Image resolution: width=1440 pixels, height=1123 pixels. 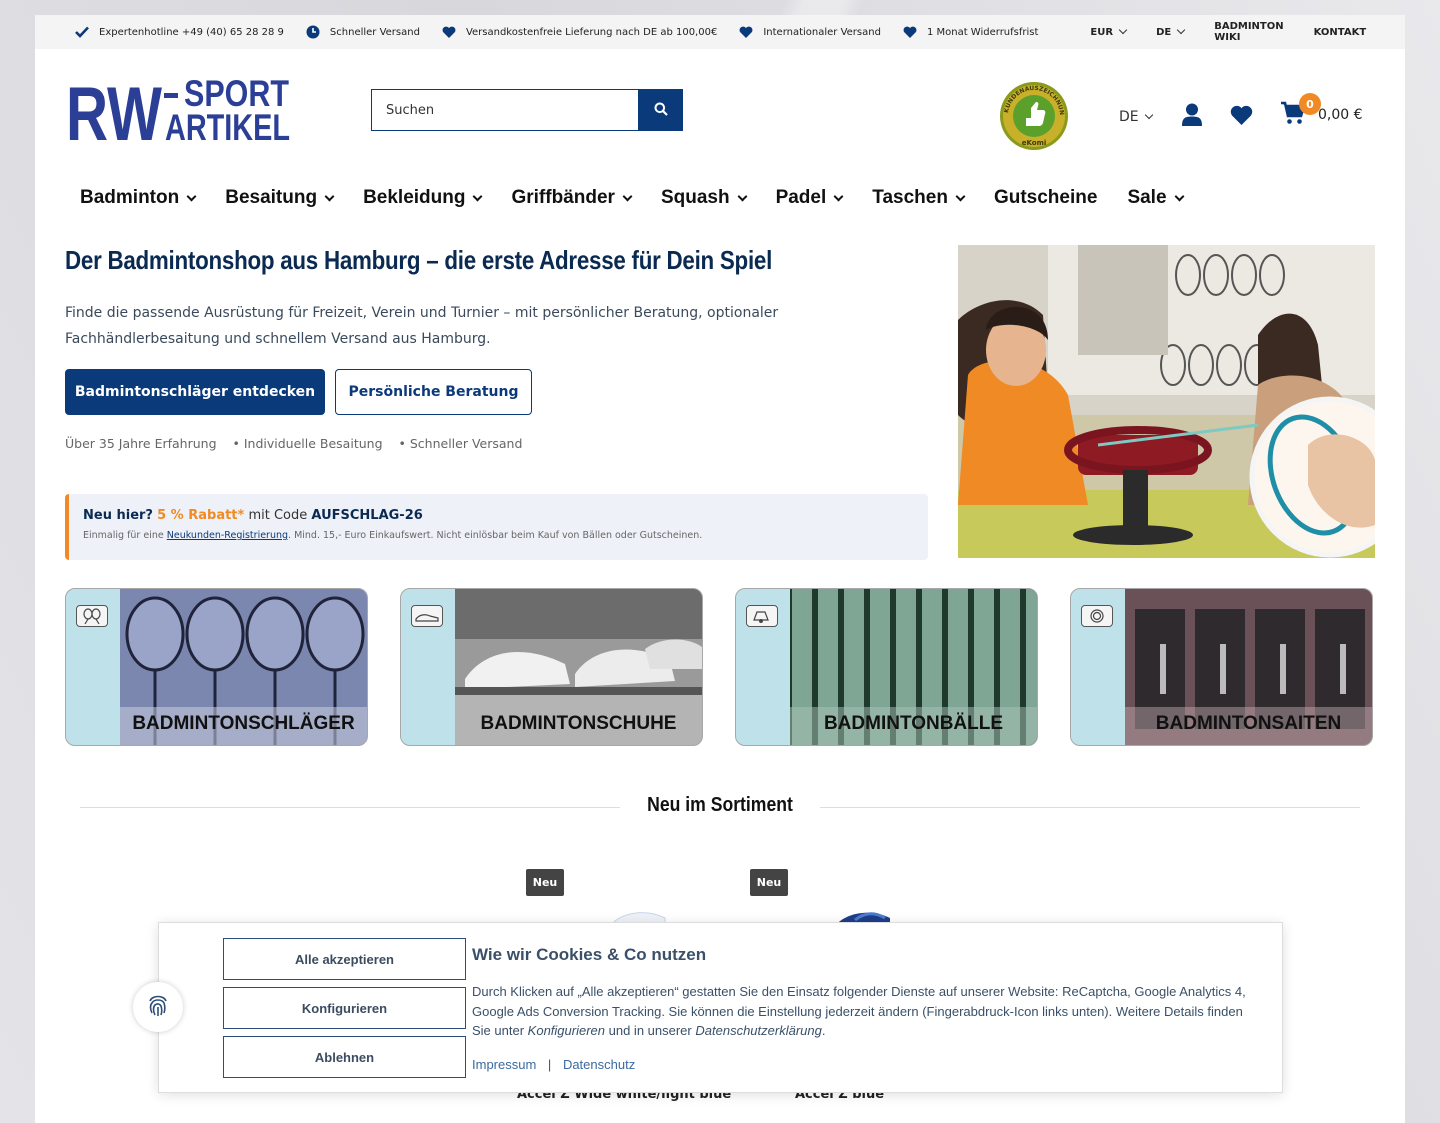 What do you see at coordinates (114, 111) in the screenshot?
I see `svg-text: RW` at bounding box center [114, 111].